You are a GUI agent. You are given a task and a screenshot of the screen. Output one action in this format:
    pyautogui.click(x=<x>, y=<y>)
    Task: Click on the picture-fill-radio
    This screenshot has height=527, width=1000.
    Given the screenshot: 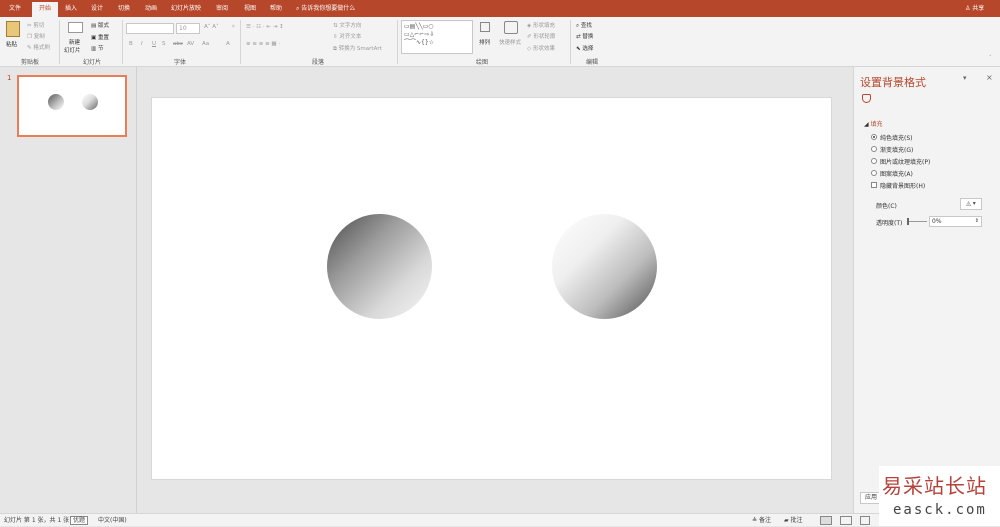 What is the action you would take?
    pyautogui.click(x=874, y=161)
    